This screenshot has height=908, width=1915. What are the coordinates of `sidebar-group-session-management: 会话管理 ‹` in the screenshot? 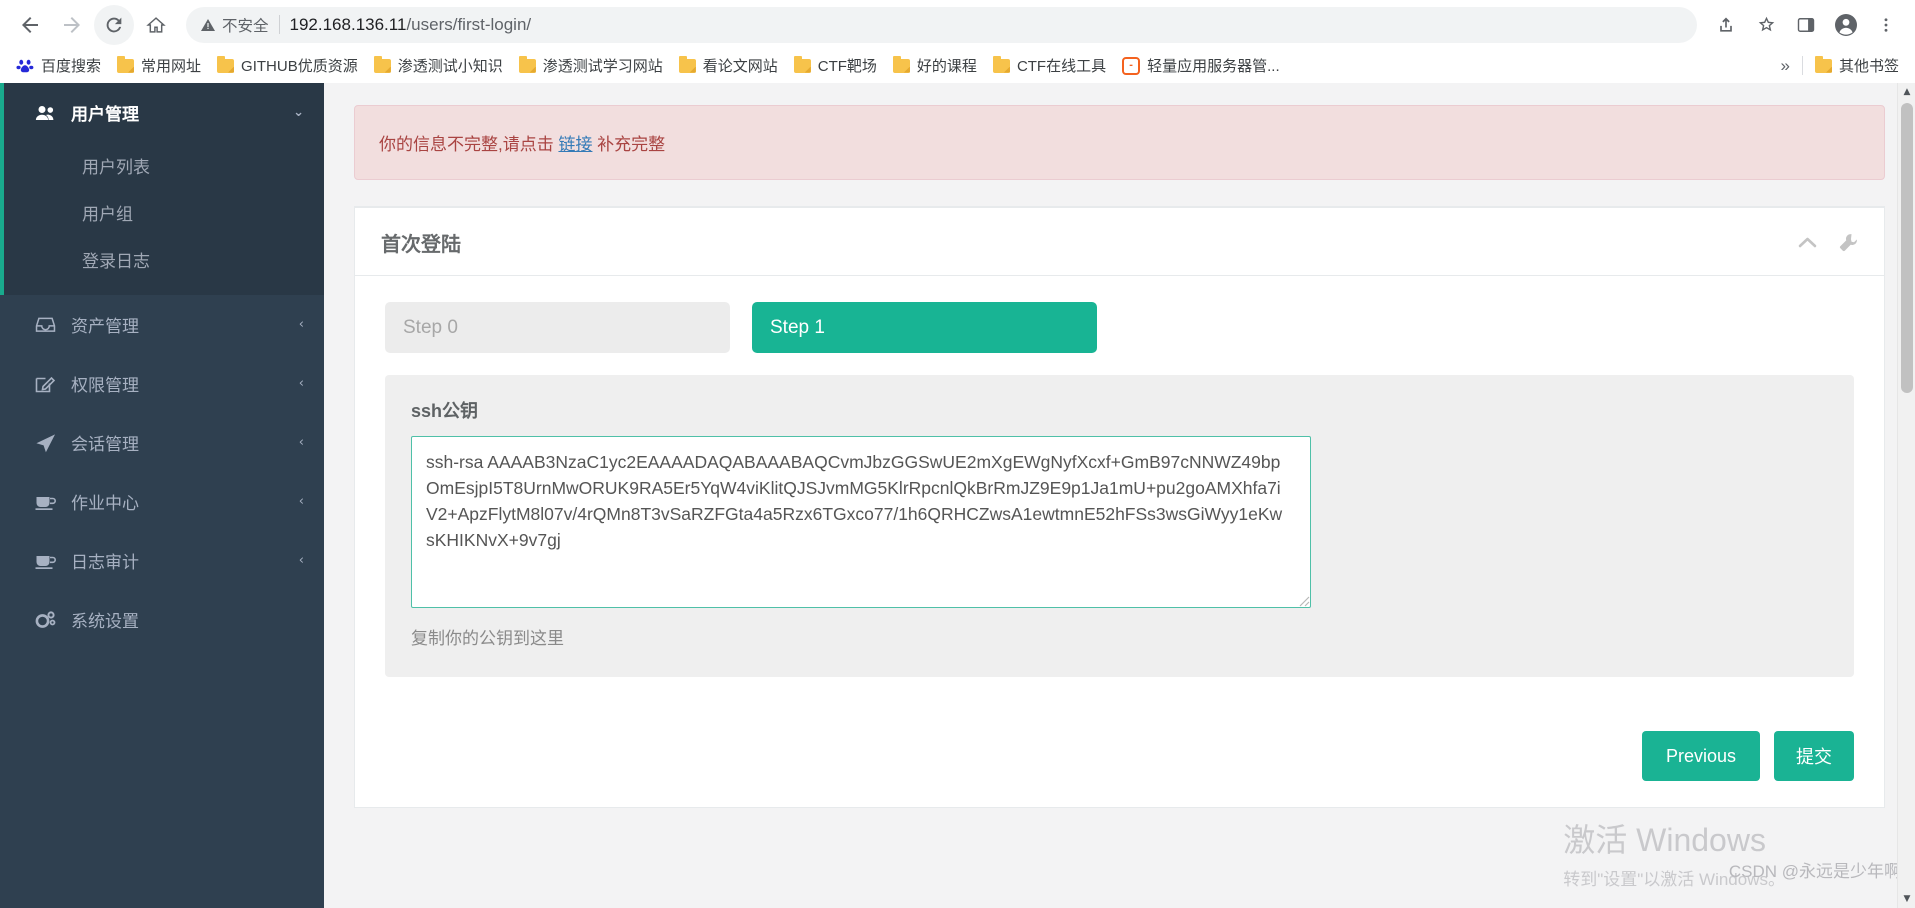 It's located at (162, 442).